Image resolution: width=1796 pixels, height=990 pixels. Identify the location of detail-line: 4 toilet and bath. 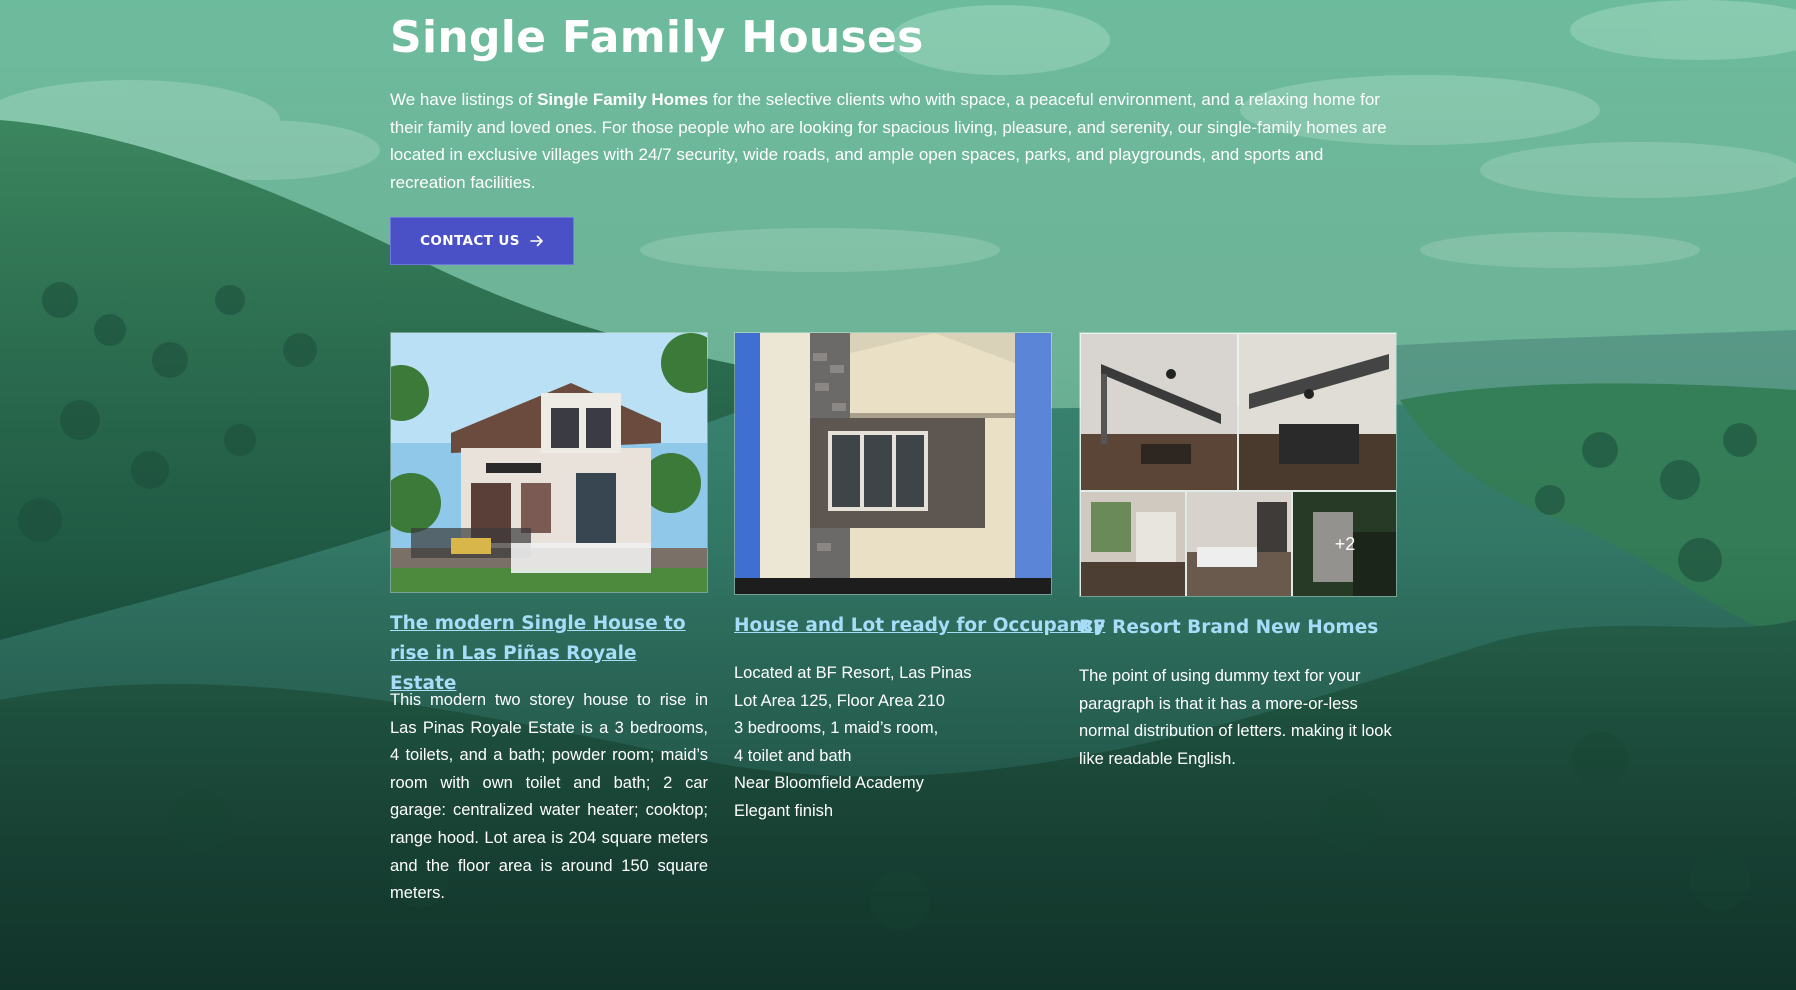
(793, 755).